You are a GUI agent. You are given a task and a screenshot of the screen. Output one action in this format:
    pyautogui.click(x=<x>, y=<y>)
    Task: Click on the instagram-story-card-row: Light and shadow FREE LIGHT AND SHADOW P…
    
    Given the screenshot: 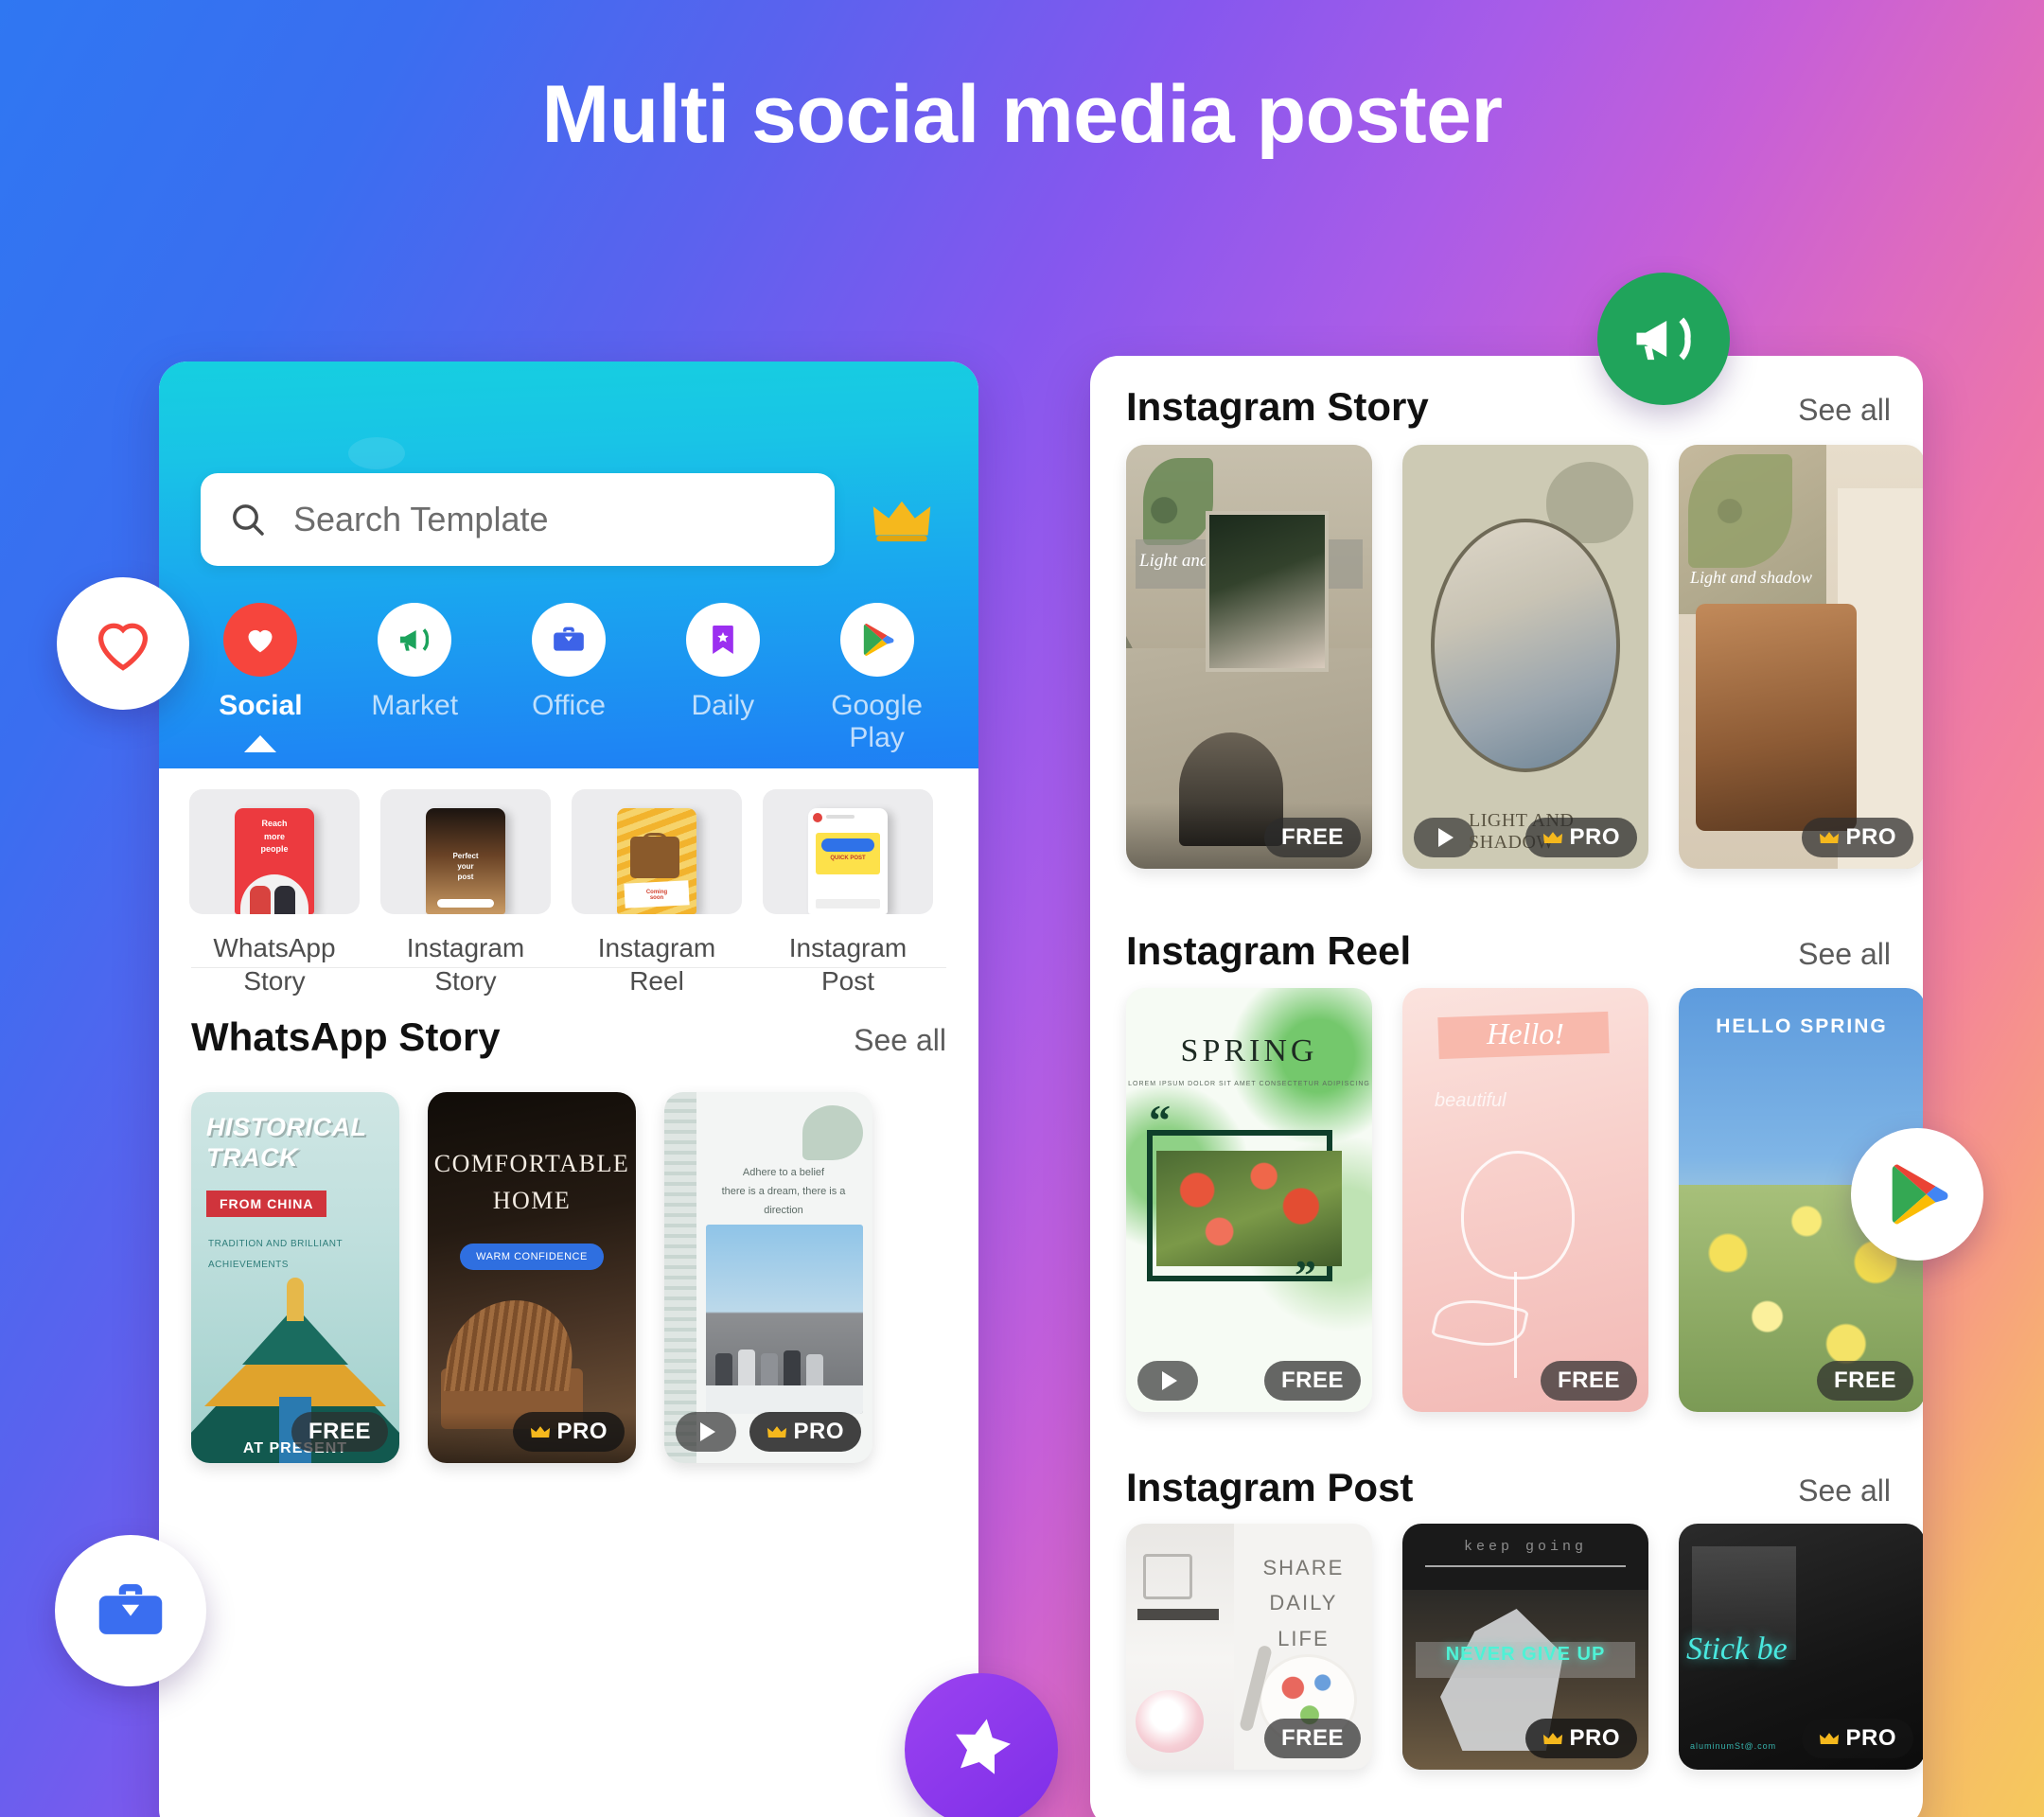 What is the action you would take?
    pyautogui.click(x=1524, y=657)
    